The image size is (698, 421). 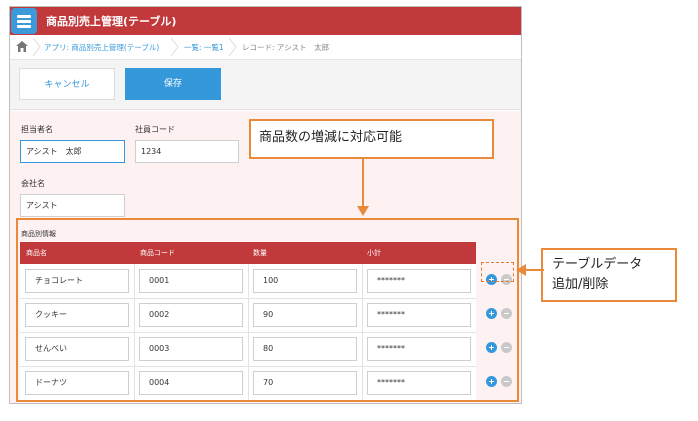 What do you see at coordinates (580, 284) in the screenshot?
I see `callout-right-line2: 追加/削除` at bounding box center [580, 284].